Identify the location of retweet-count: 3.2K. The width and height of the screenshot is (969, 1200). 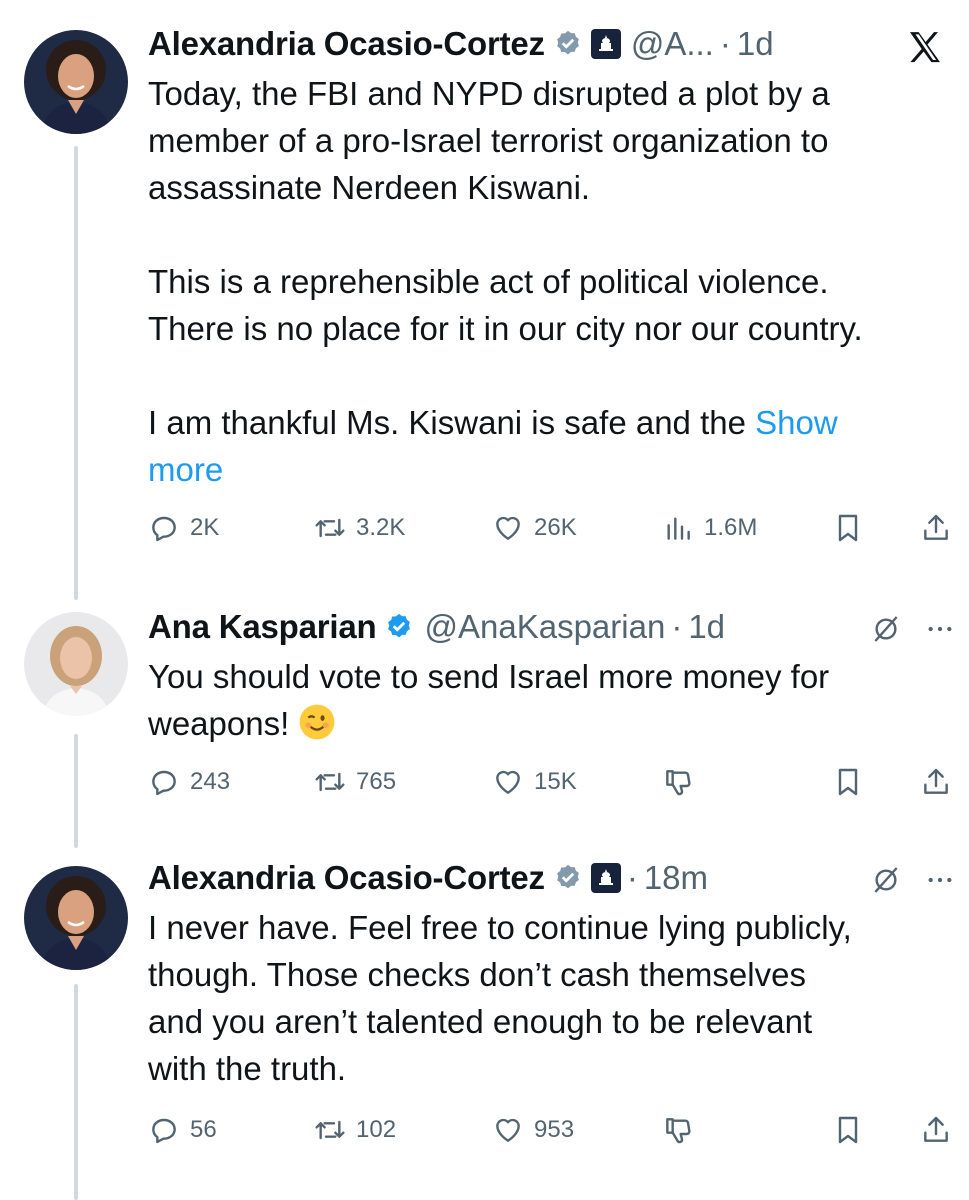
(381, 527).